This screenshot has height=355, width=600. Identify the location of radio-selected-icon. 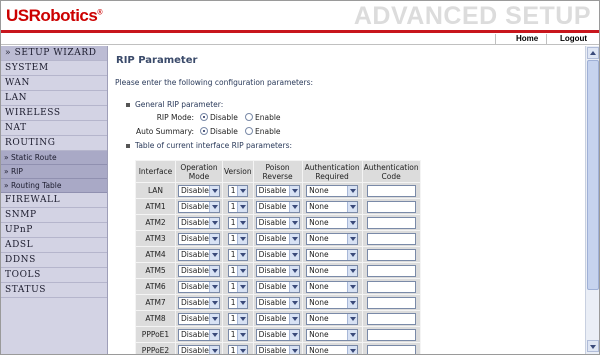
(204, 131).